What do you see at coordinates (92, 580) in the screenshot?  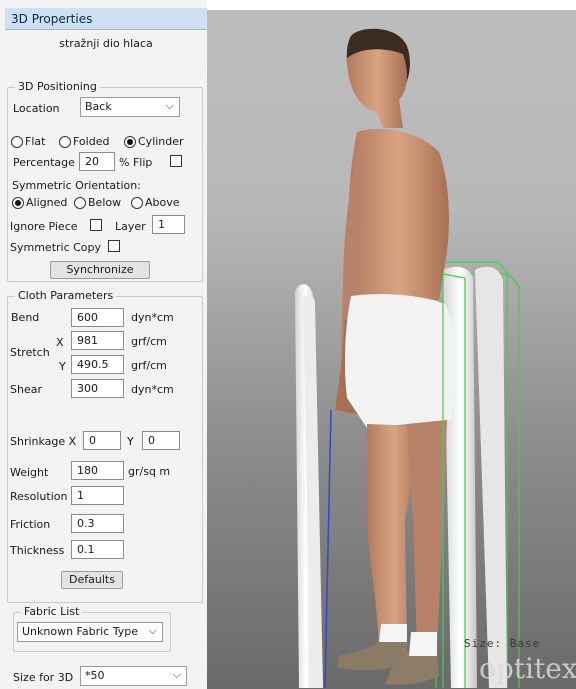 I see `defaults-button: Defaults` at bounding box center [92, 580].